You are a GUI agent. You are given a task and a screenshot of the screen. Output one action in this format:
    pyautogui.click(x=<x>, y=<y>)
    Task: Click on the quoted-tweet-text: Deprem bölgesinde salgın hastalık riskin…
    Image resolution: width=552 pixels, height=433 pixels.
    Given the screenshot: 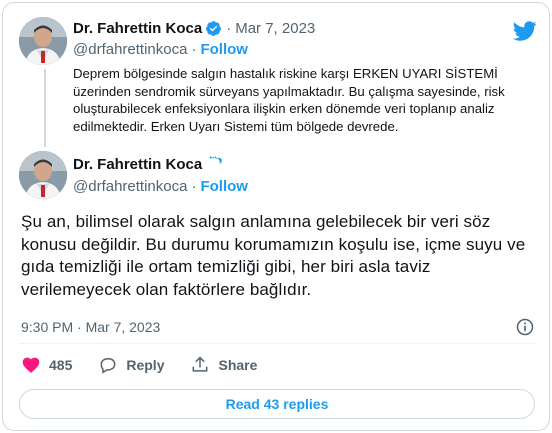 What is the action you would take?
    pyautogui.click(x=289, y=100)
    